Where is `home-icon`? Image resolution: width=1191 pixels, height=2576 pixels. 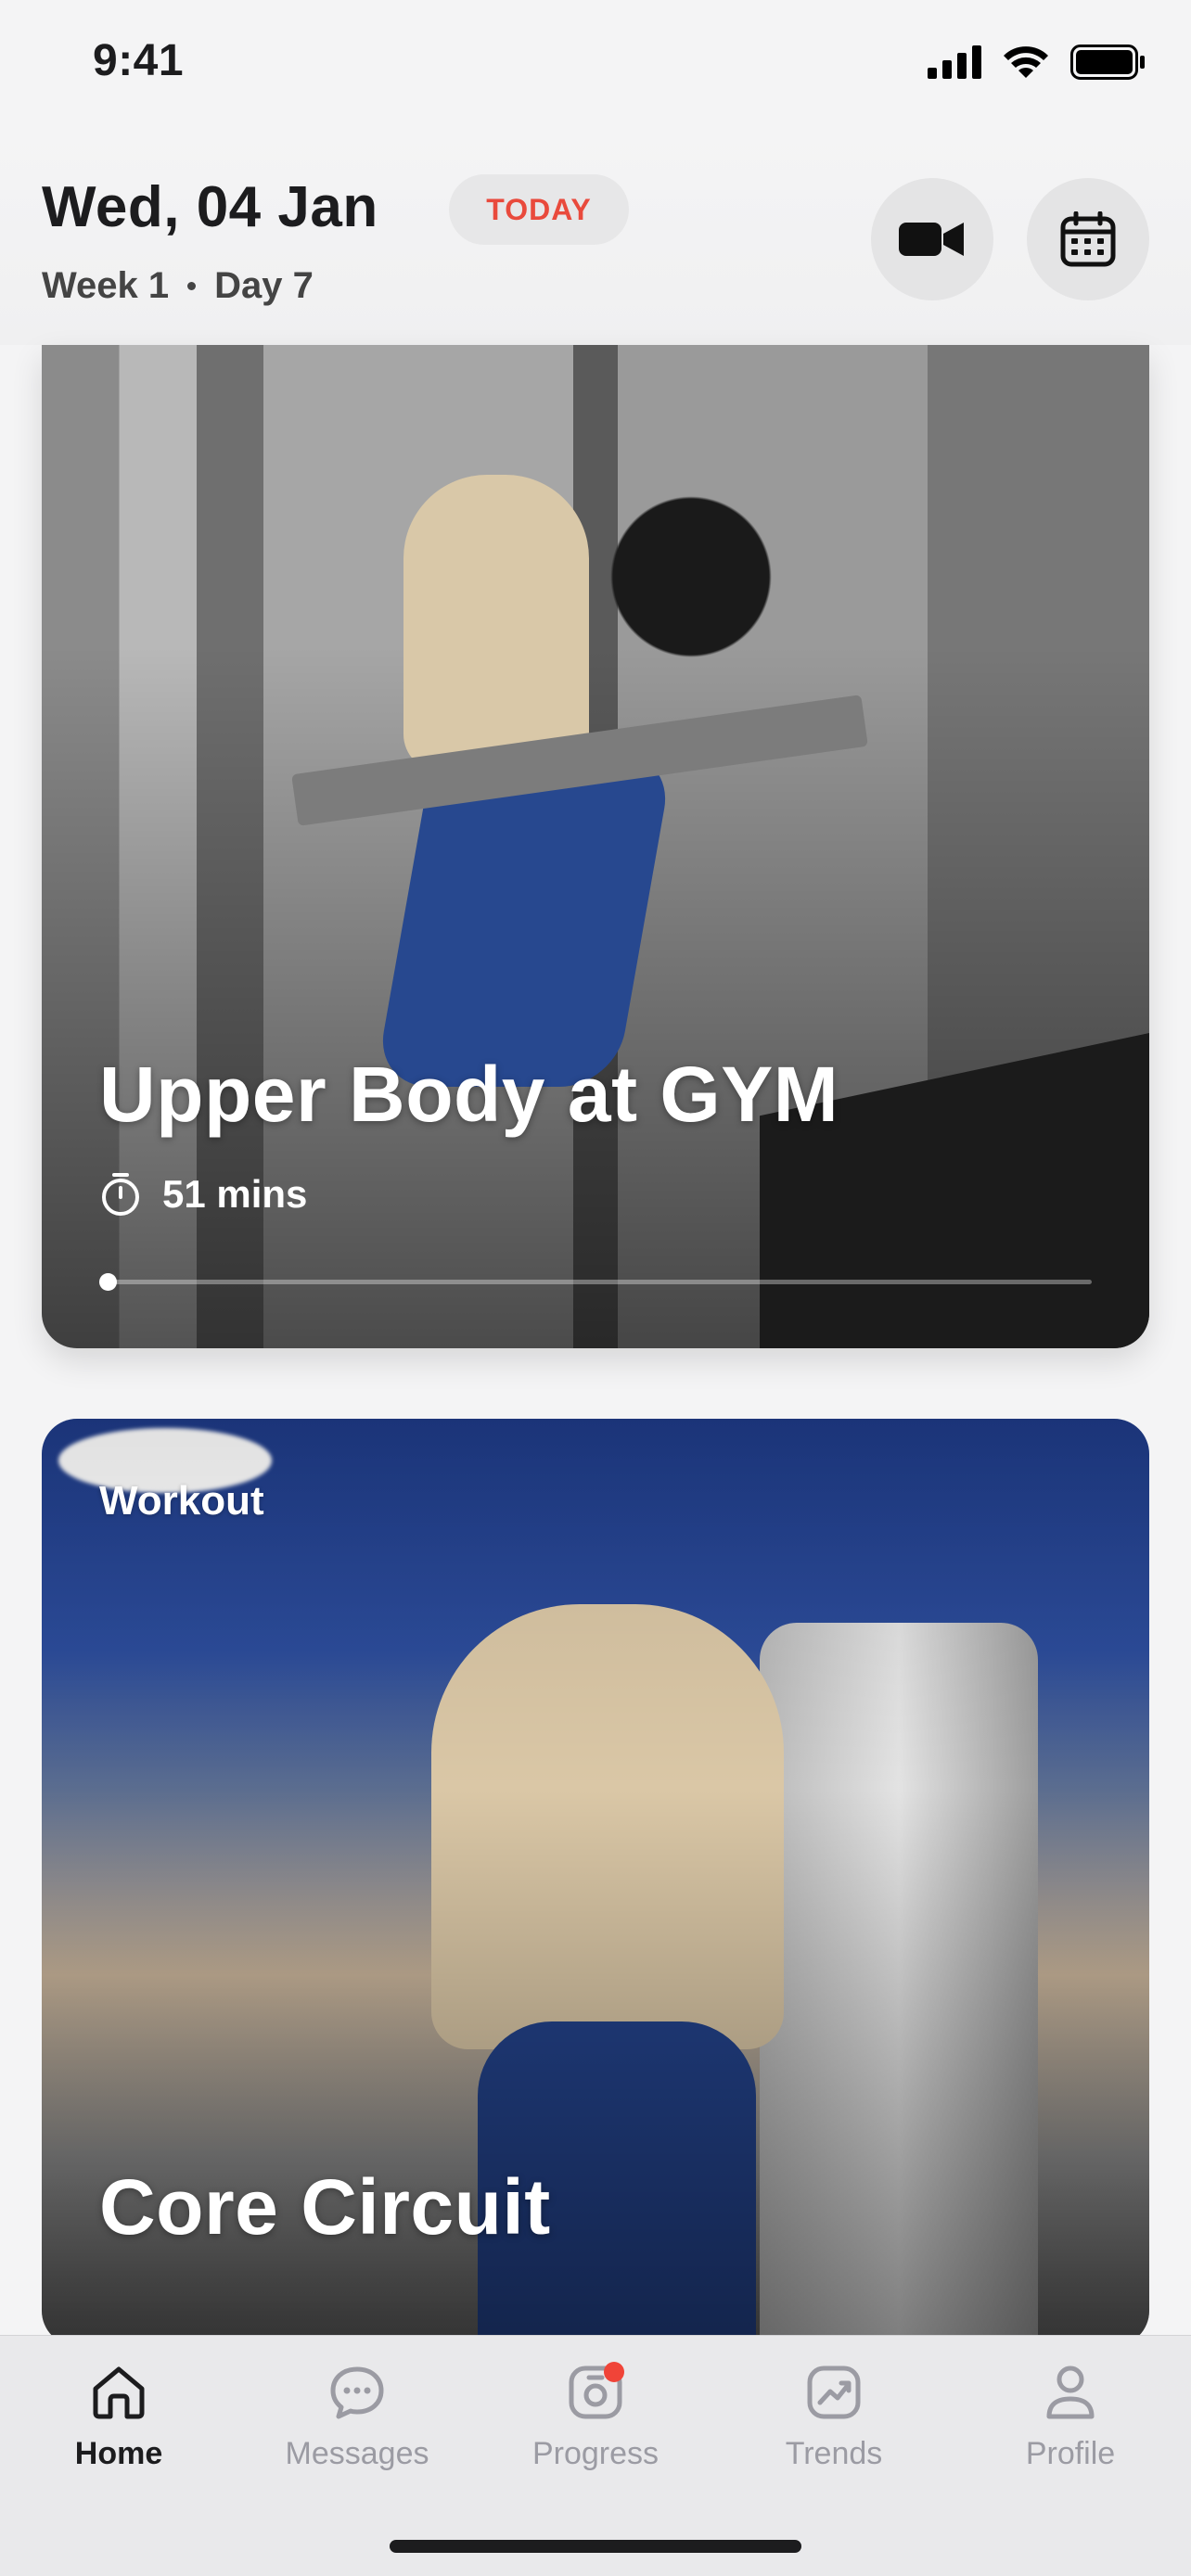 home-icon is located at coordinates (118, 2393).